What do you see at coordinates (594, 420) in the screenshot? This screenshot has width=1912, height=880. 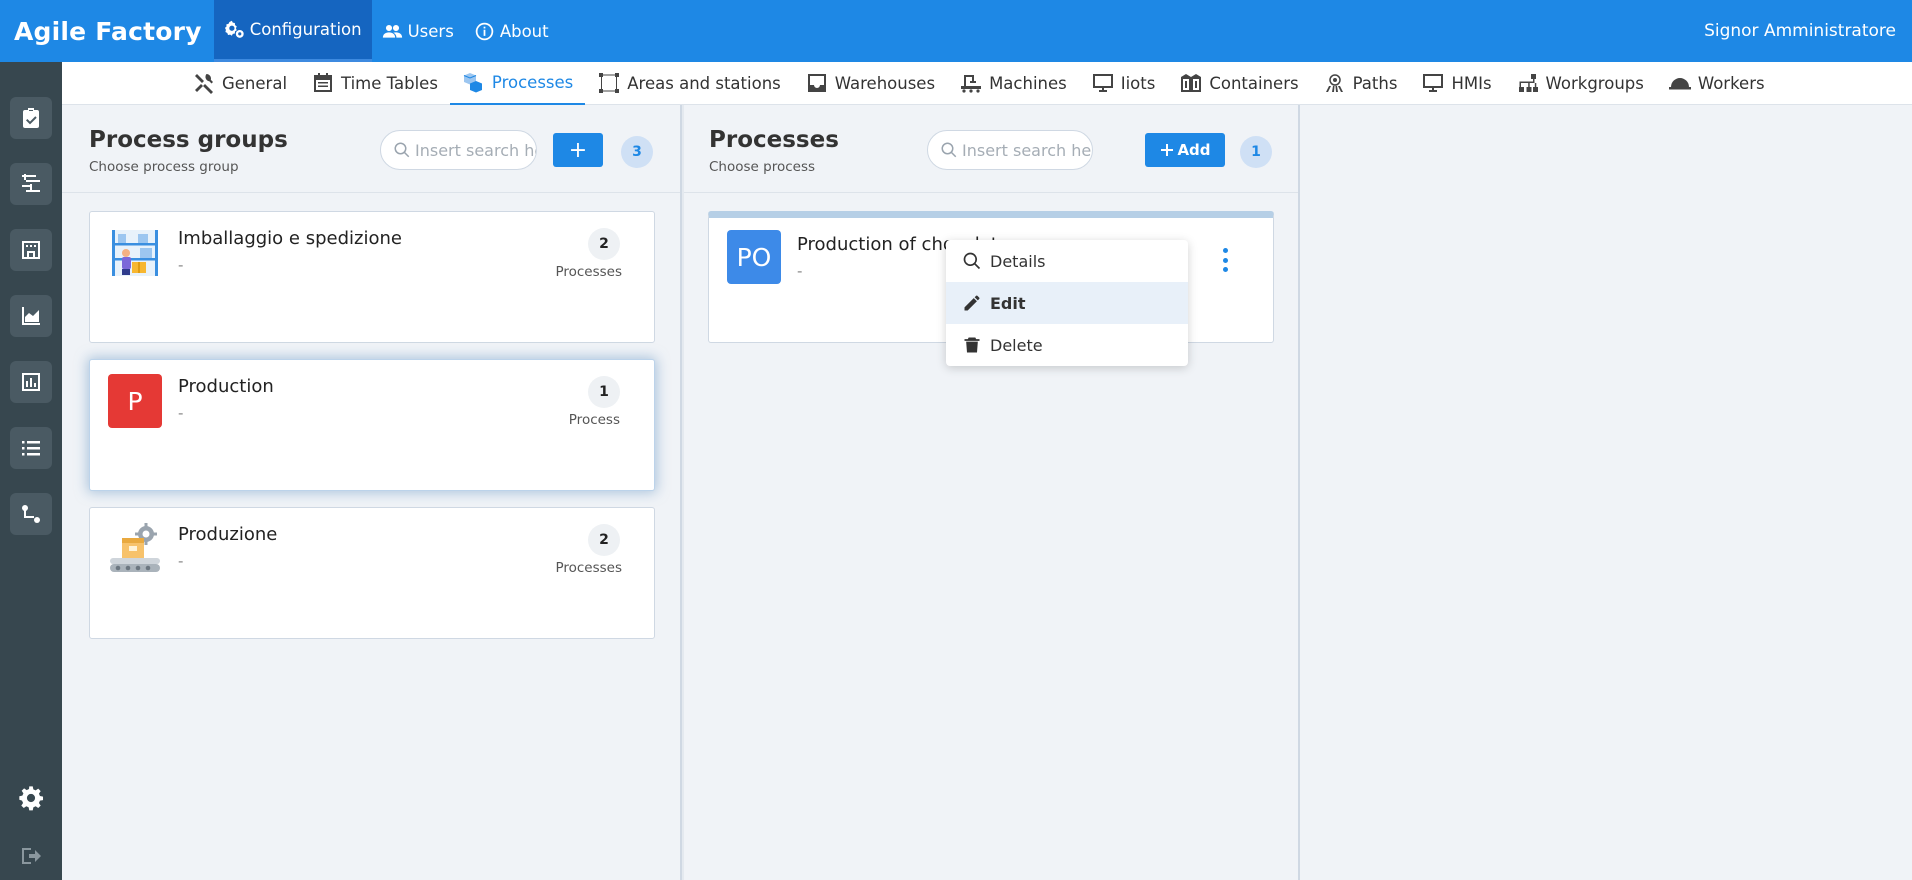 I see `process-group-count-label: Process` at bounding box center [594, 420].